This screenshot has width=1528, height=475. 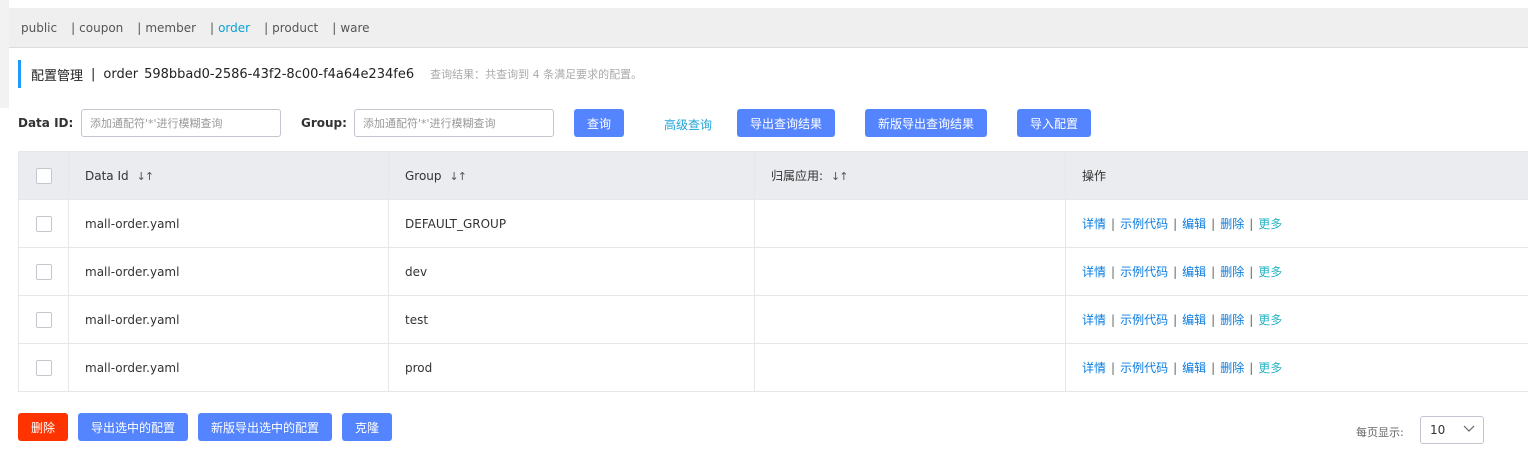 I want to click on namespace-tab-ware: | ware, so click(x=350, y=28).